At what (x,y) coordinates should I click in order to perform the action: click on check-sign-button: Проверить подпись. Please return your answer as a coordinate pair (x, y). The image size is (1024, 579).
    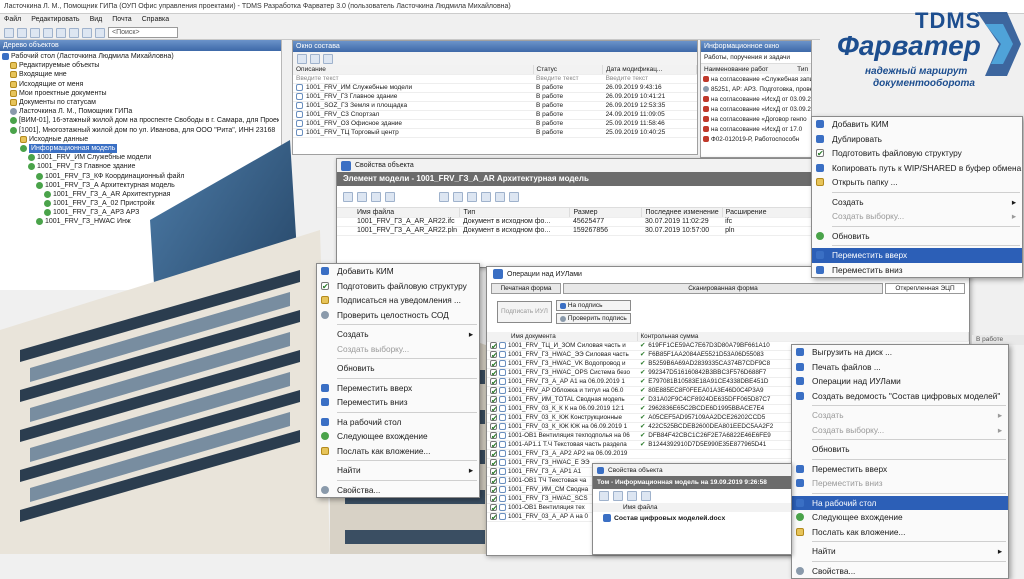
    Looking at the image, I should click on (593, 318).